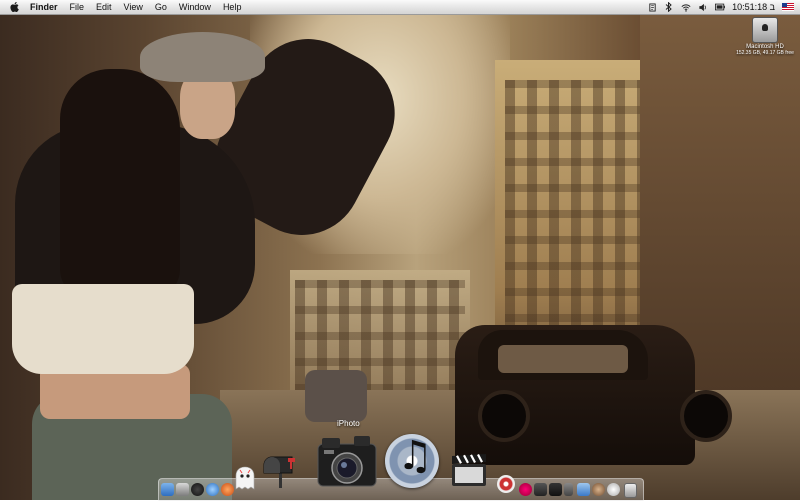 The image size is (800, 501). What do you see at coordinates (120, 184) in the screenshot?
I see `figure-hair` at bounding box center [120, 184].